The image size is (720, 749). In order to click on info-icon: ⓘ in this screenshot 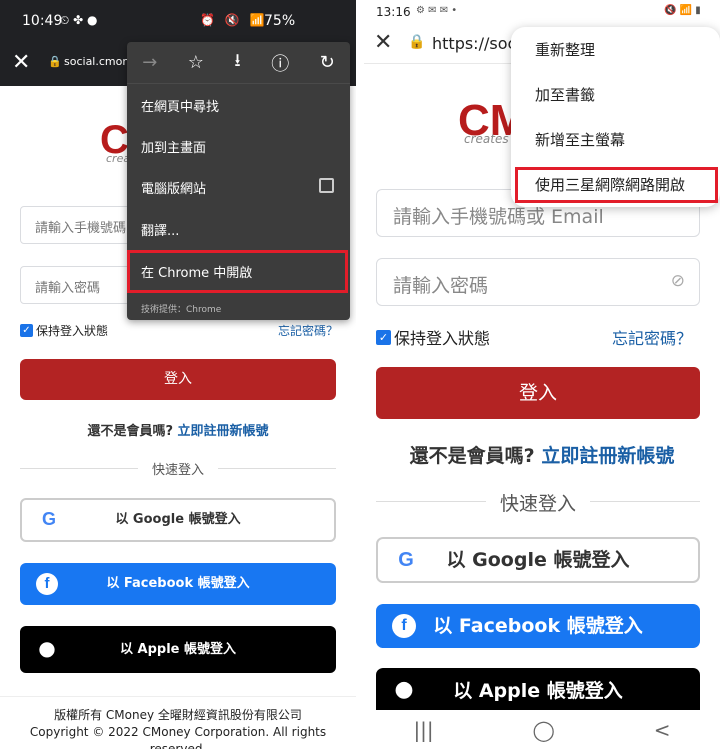, I will do `click(280, 63)`.